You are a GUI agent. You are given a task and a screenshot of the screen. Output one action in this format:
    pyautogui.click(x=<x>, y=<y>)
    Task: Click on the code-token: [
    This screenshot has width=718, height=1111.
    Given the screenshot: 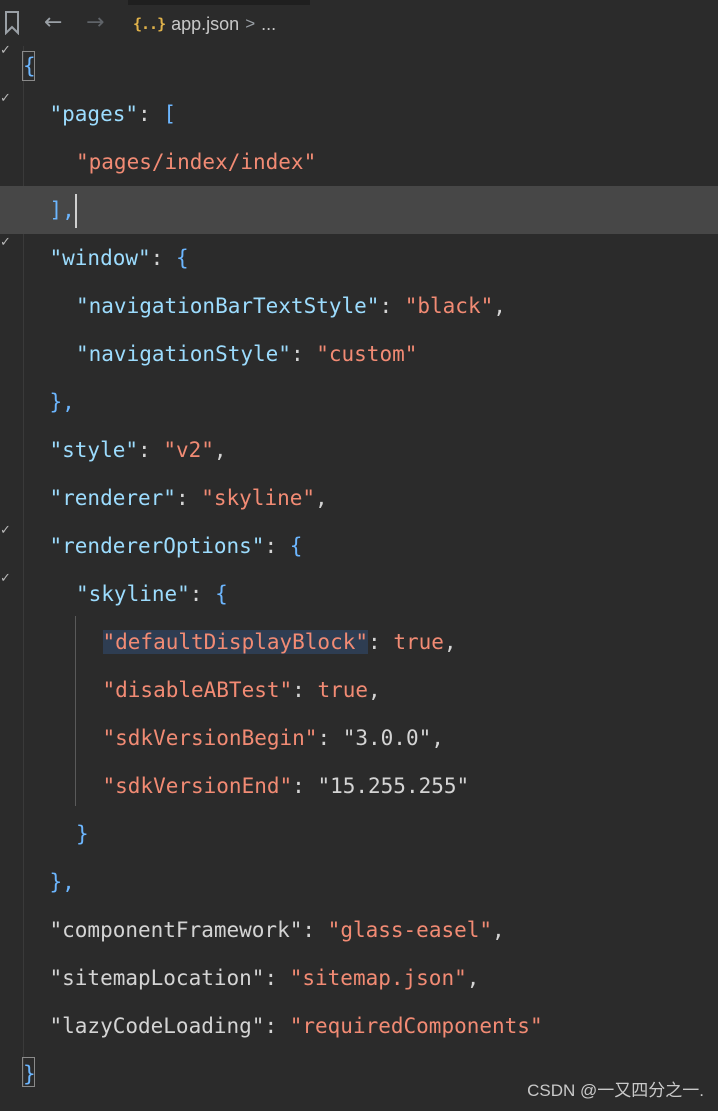 What is the action you would take?
    pyautogui.click(x=169, y=114)
    